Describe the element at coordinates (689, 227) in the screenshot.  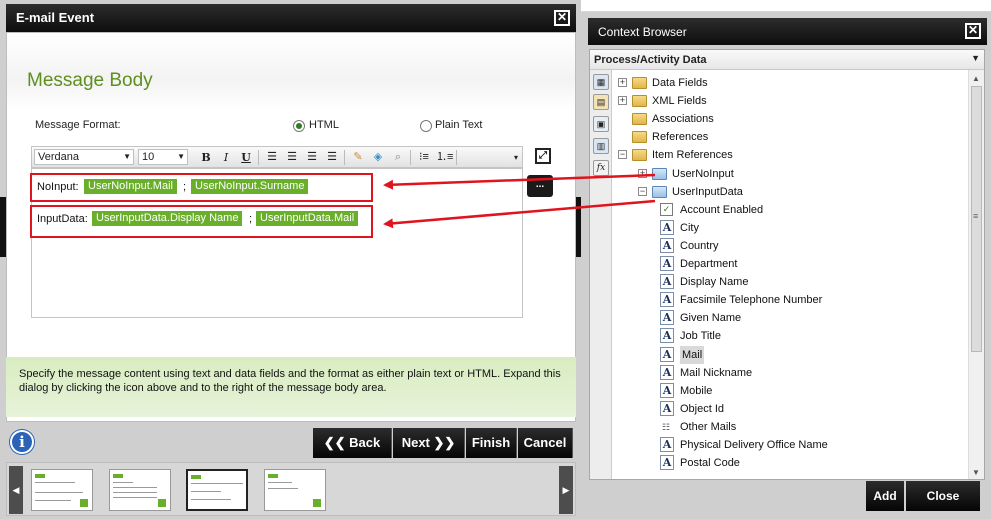
I see `tree-item-label: City` at that location.